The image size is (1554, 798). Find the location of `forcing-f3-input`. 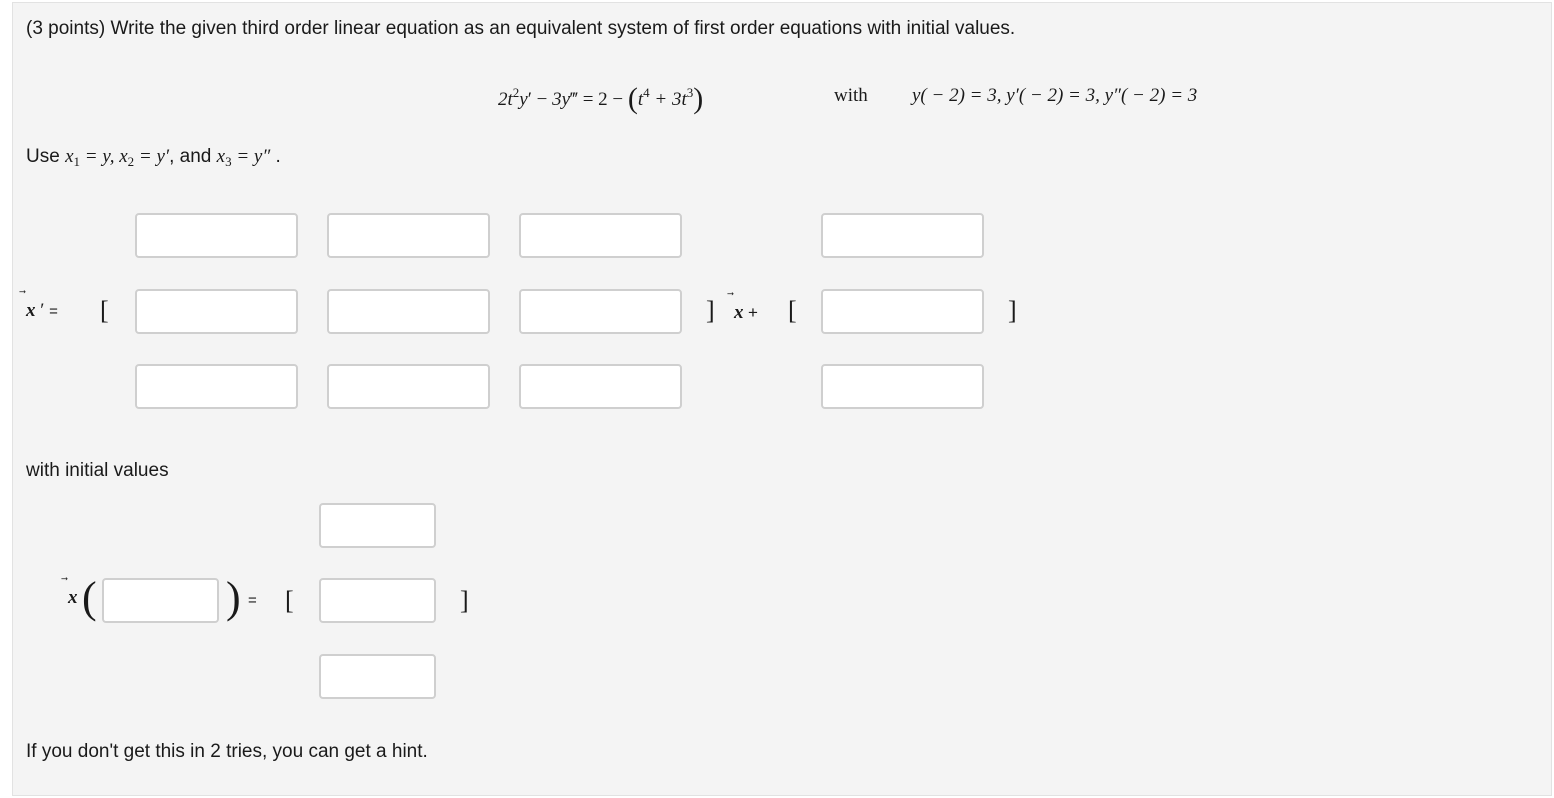

forcing-f3-input is located at coordinates (902, 386).